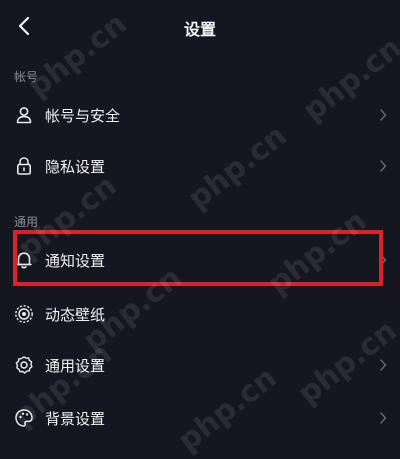  Describe the element at coordinates (24, 260) in the screenshot. I see `bell-icon` at that location.